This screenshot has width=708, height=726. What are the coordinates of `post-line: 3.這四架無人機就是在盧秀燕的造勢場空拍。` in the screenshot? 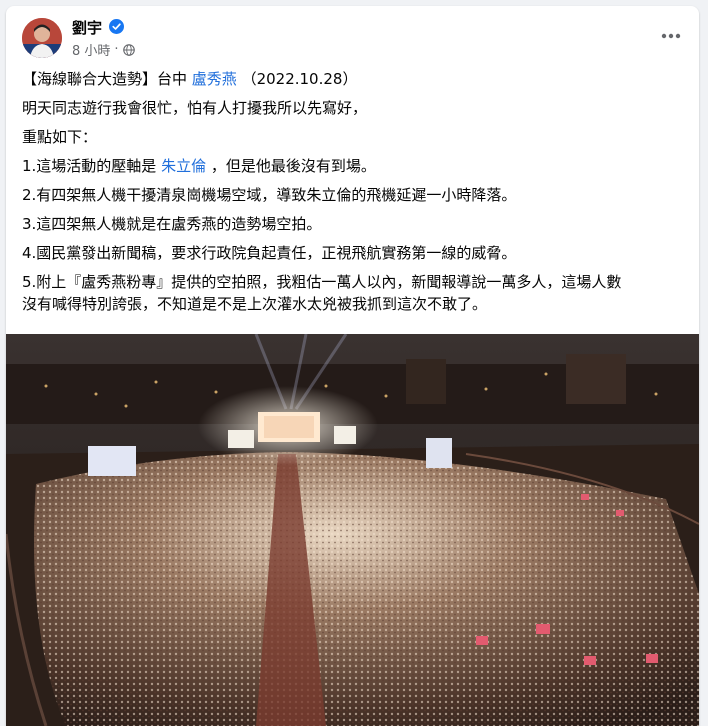 It's located at (172, 224).